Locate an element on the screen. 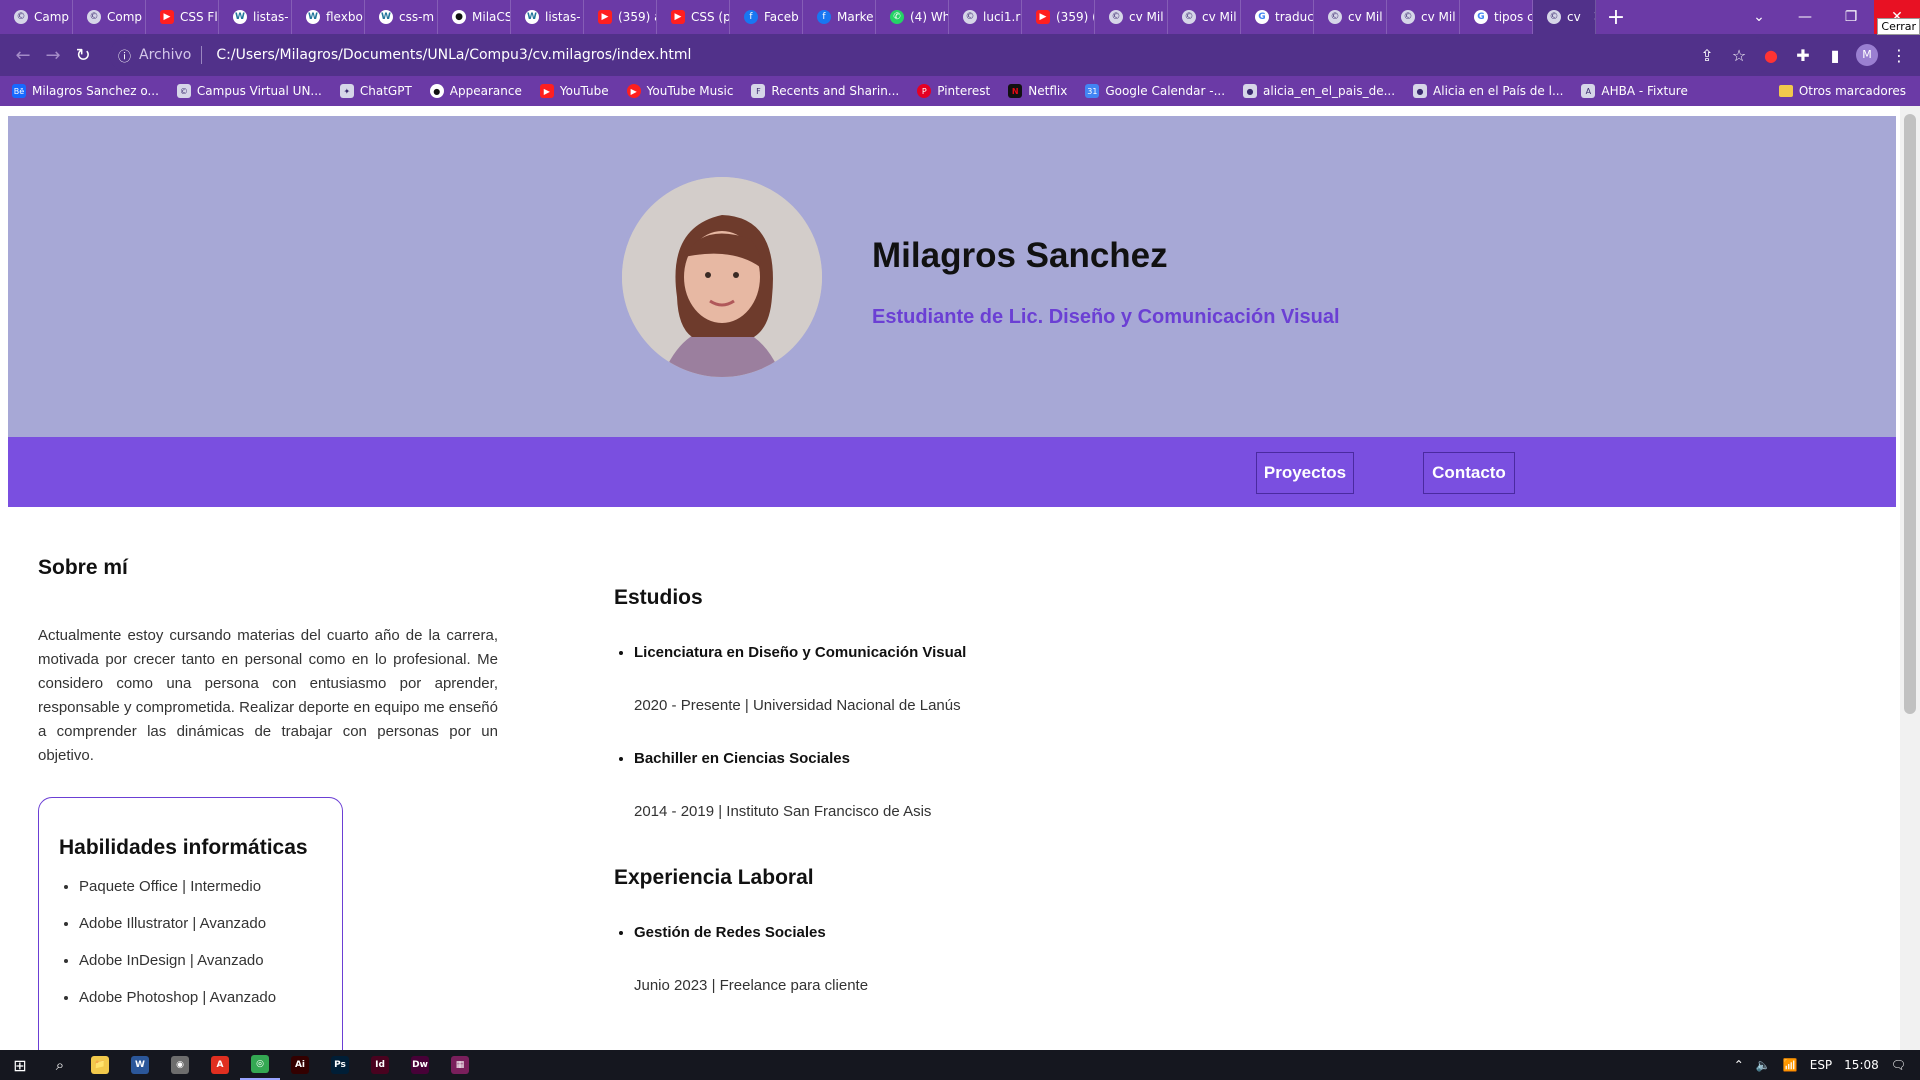 This screenshot has width=1920, height=1080. tab-11: f Marke is located at coordinates (839, 17).